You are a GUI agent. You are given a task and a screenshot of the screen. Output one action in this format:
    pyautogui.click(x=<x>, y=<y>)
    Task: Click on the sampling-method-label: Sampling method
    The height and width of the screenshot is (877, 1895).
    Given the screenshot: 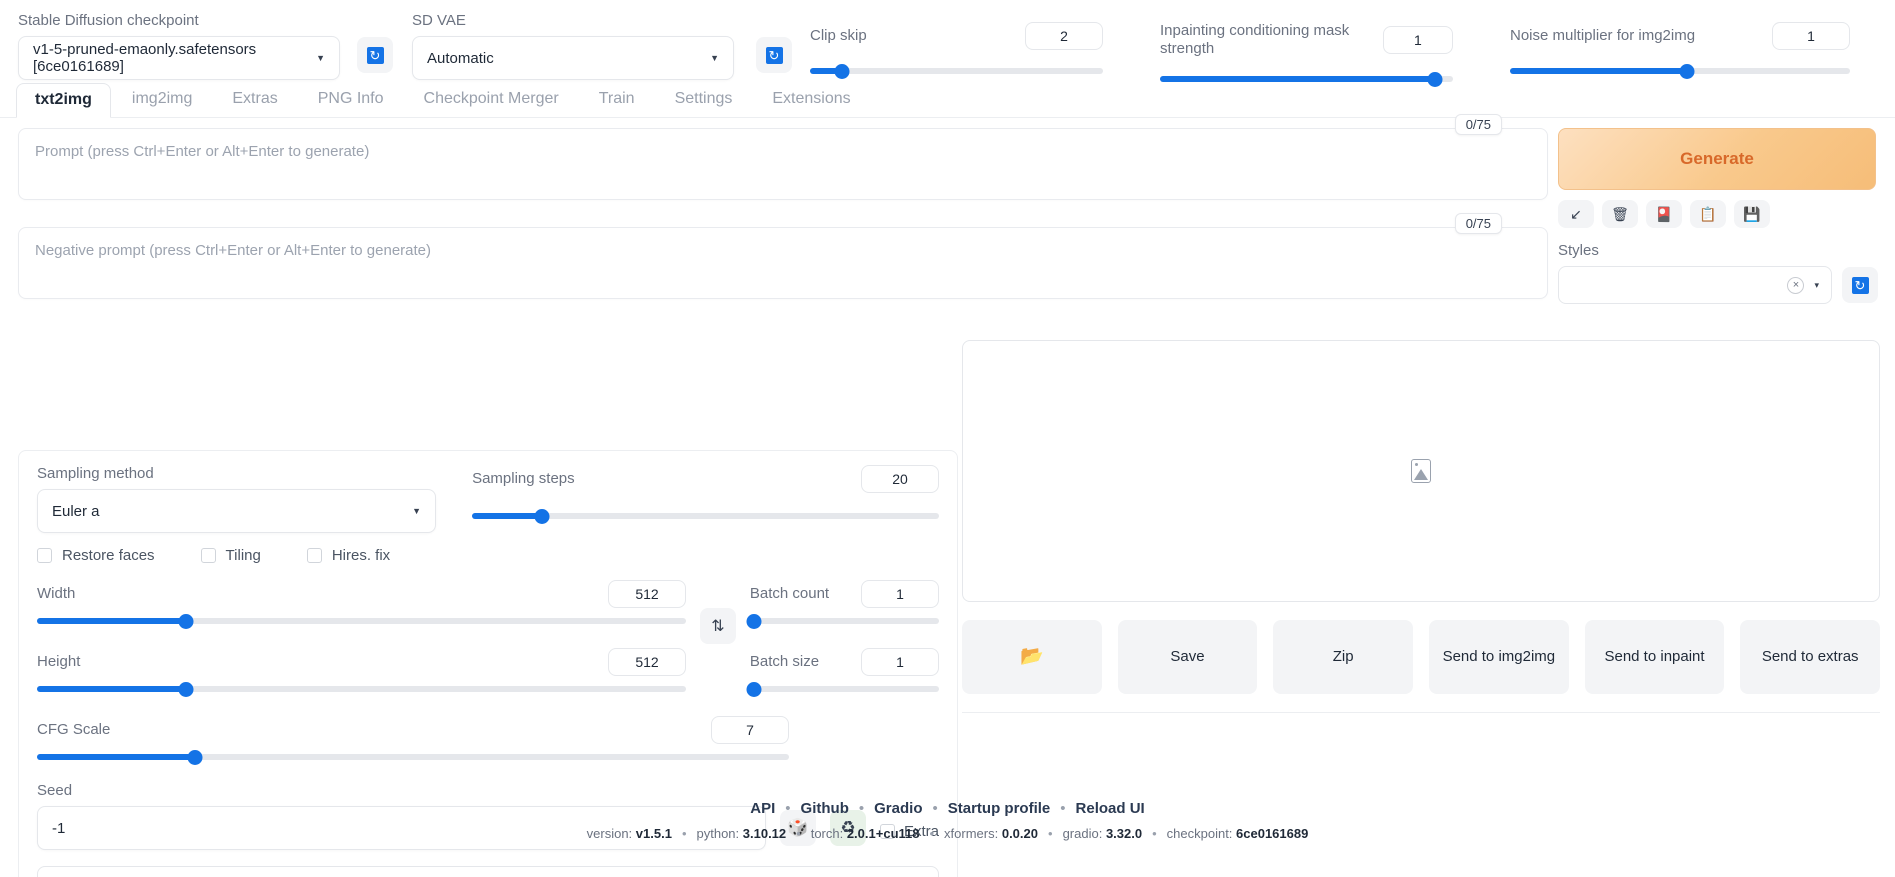 What is the action you would take?
    pyautogui.click(x=95, y=473)
    